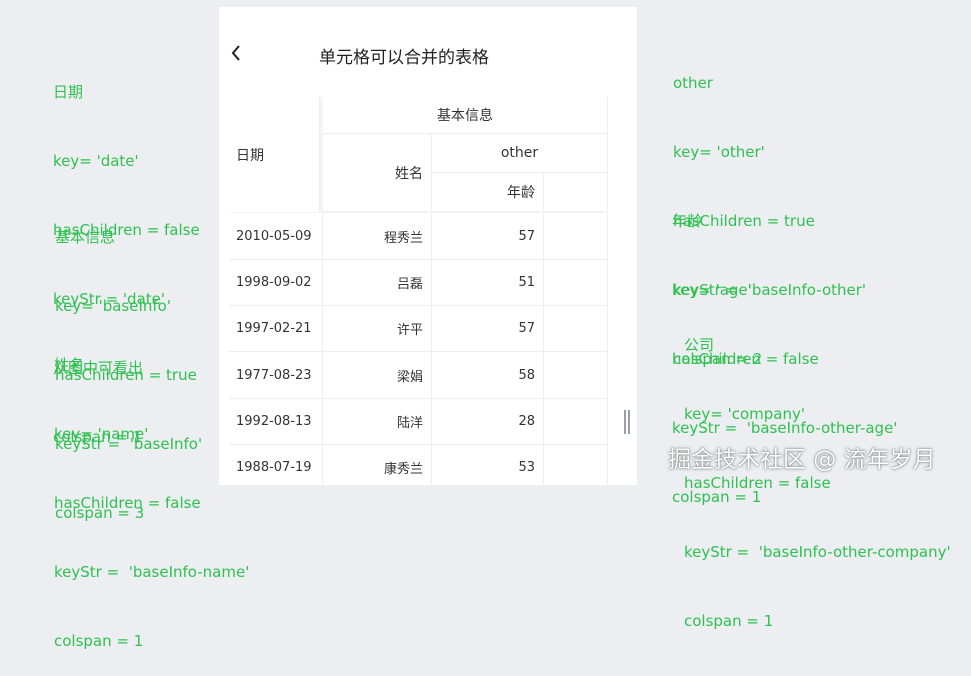 This screenshot has width=971, height=676. I want to click on annotation-line: keyStr = 'baseInfo-name', so click(152, 572).